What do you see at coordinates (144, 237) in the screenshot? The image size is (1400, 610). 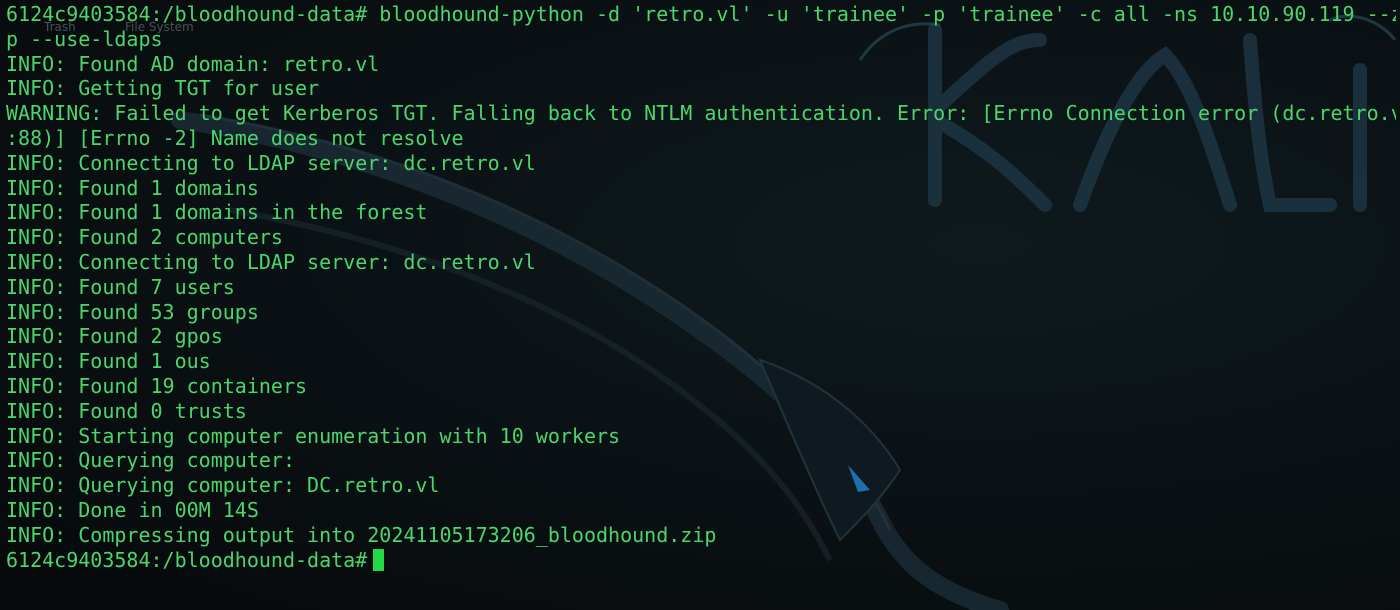 I see `terminal-line: INFO: Found 2 computers` at bounding box center [144, 237].